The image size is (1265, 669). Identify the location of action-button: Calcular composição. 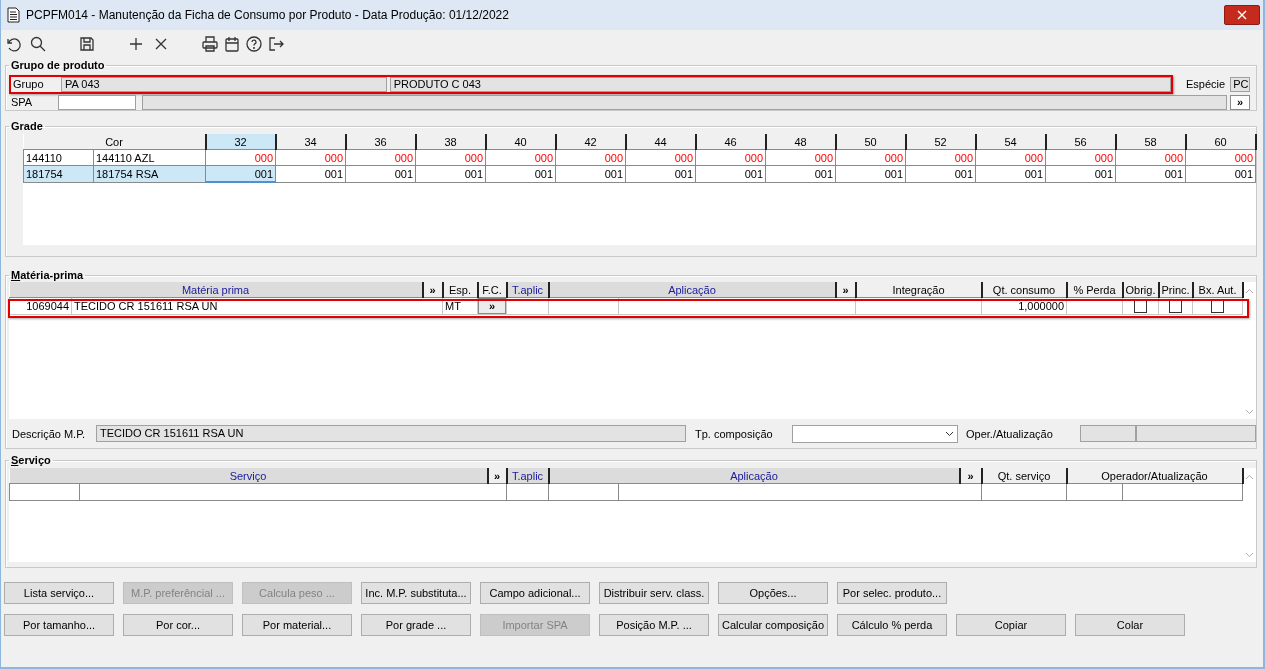
(773, 625).